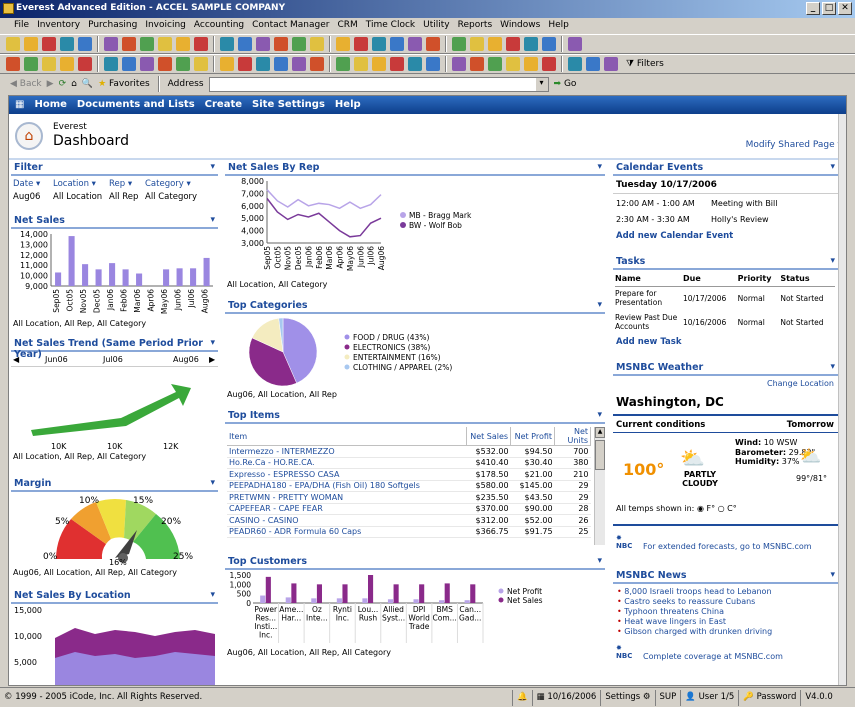  I want to click on webpart-title: MSNBC News, so click(725, 577).